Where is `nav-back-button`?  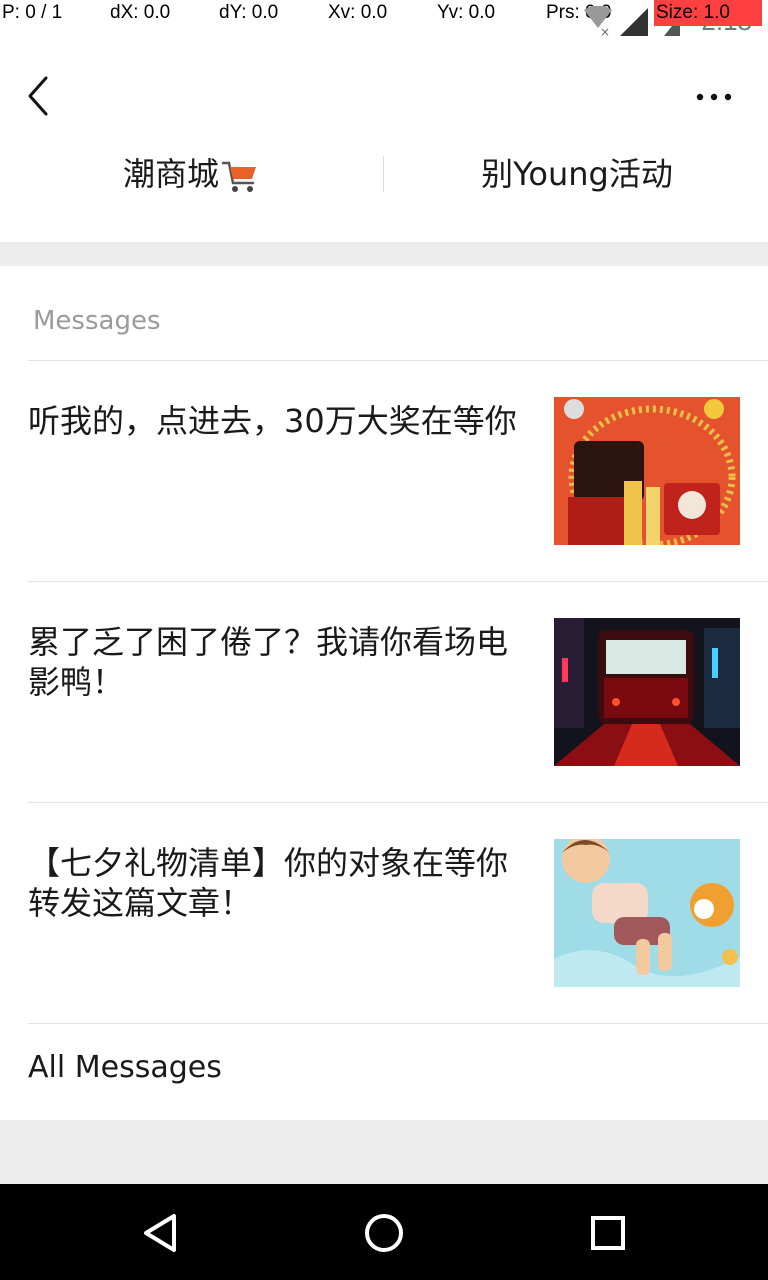 nav-back-button is located at coordinates (159, 1233).